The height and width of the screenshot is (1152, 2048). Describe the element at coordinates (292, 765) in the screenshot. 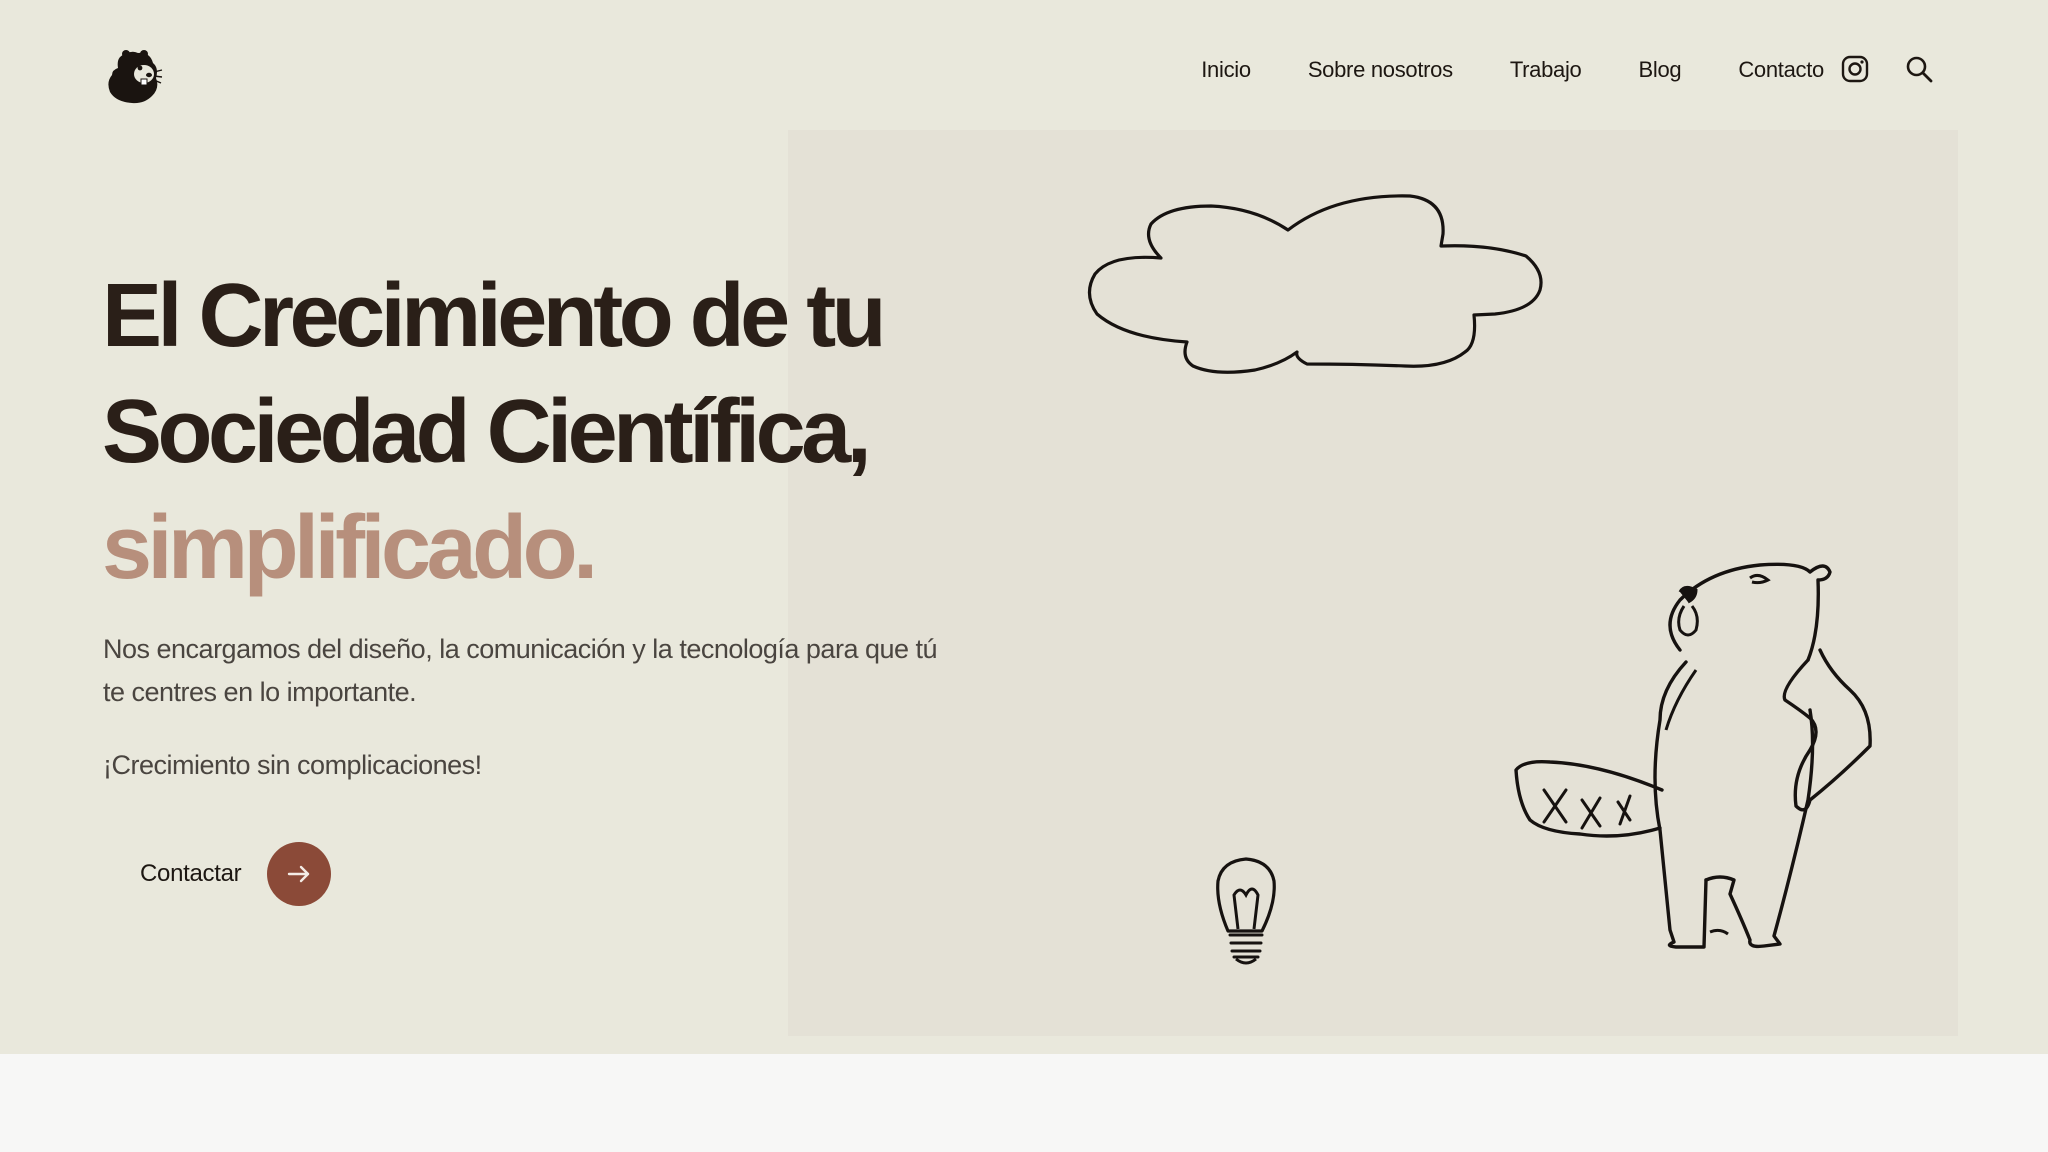

I see `hero-tagline: ¡Crecimiento sin complicaciones!` at that location.